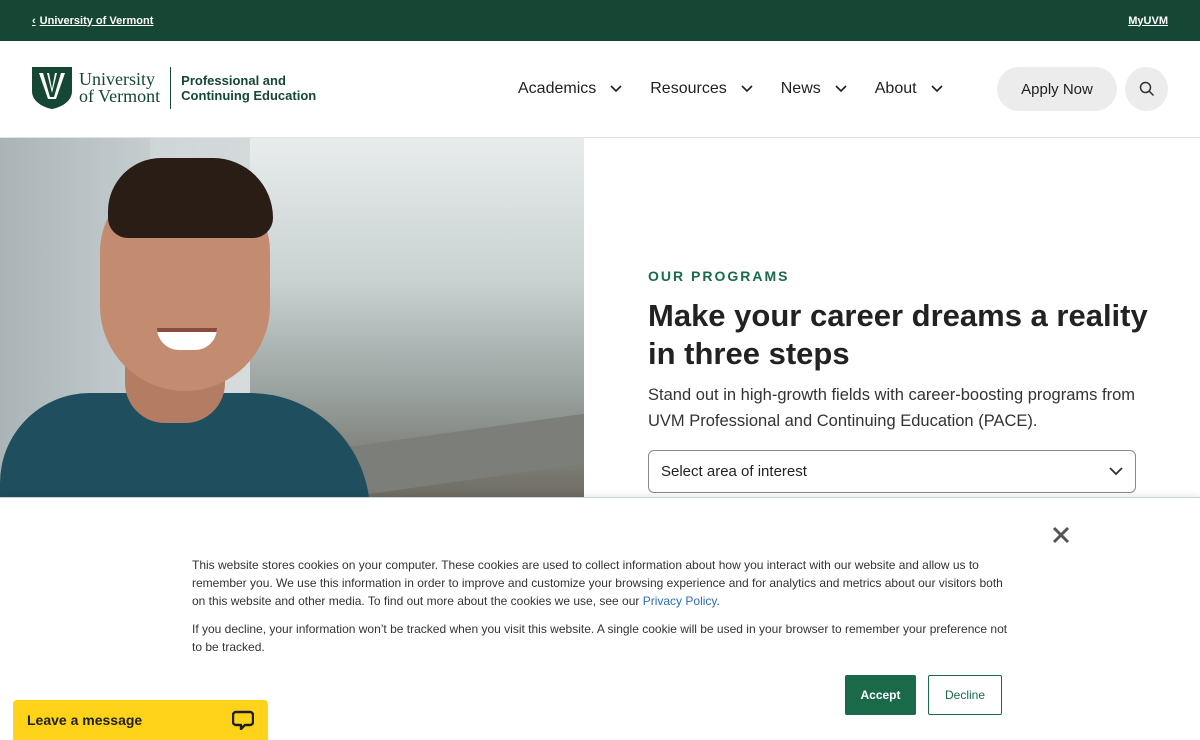 The width and height of the screenshot is (1200, 740). I want to click on uvm-shield-icon, so click(52, 88).